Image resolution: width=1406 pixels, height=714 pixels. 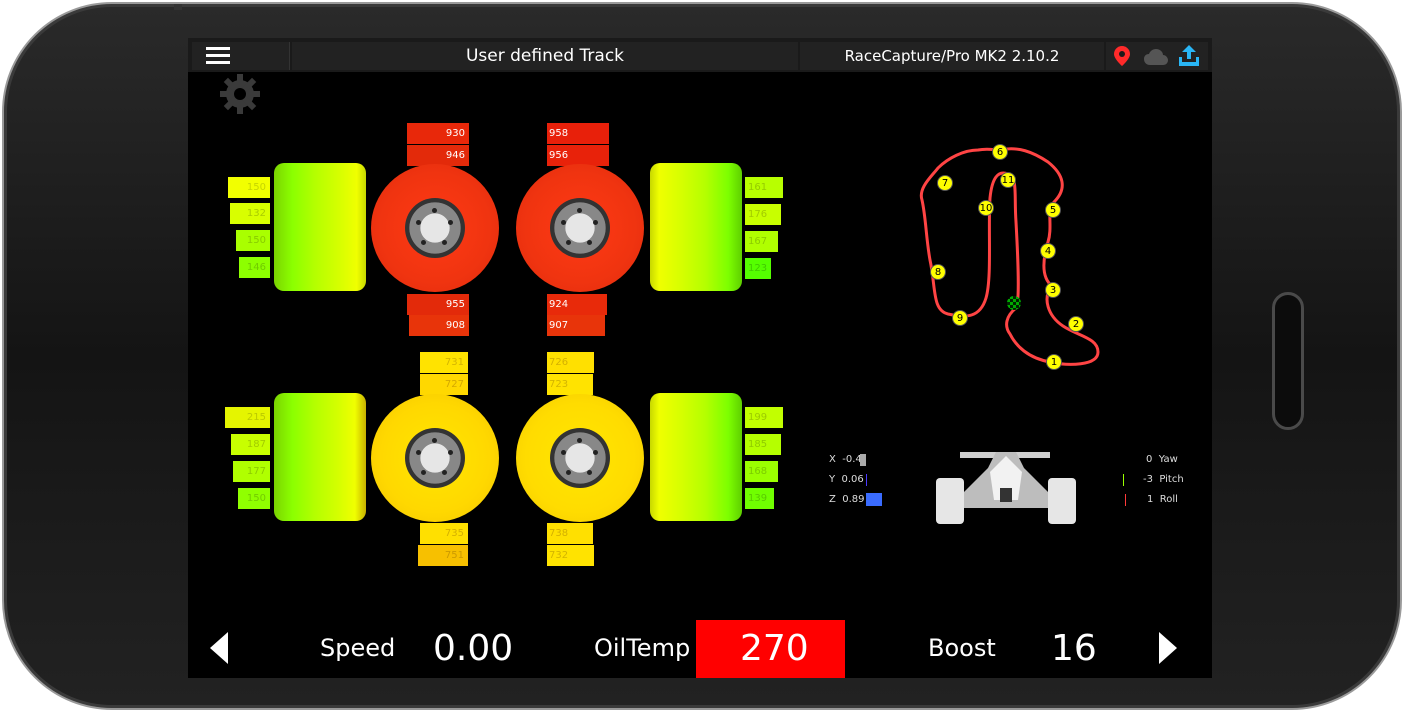 What do you see at coordinates (1168, 648) in the screenshot?
I see `next-screen-arrow-icon` at bounding box center [1168, 648].